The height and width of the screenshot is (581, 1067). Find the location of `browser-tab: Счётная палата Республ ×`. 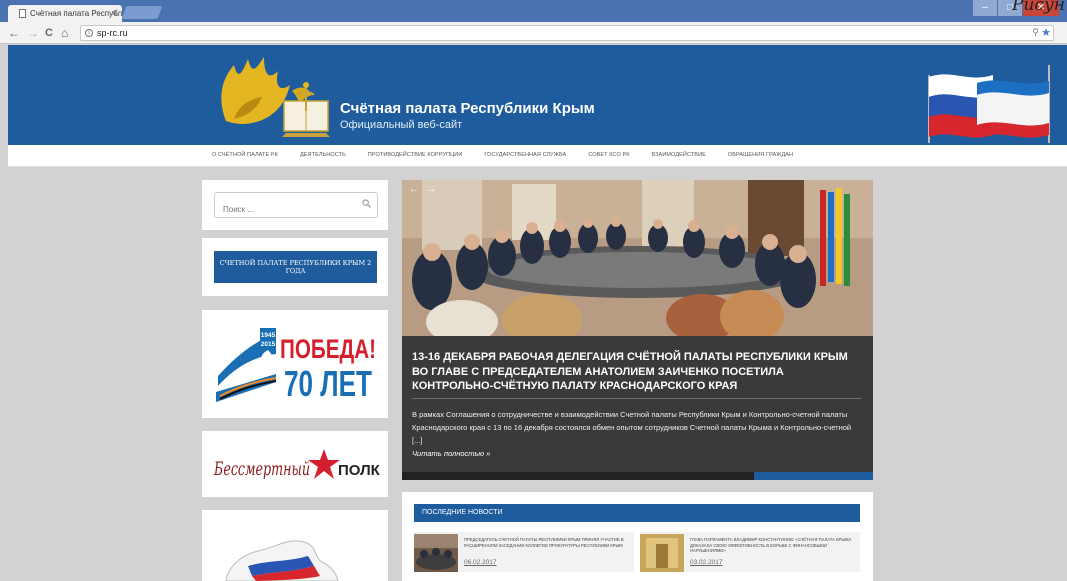

browser-tab: Счётная палата Республ × is located at coordinates (65, 13).